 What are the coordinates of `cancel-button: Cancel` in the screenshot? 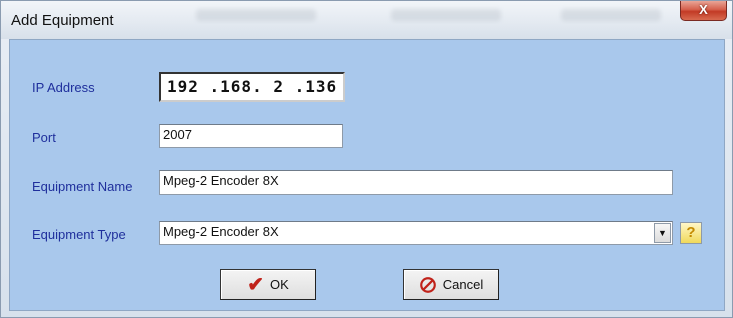 It's located at (451, 284).